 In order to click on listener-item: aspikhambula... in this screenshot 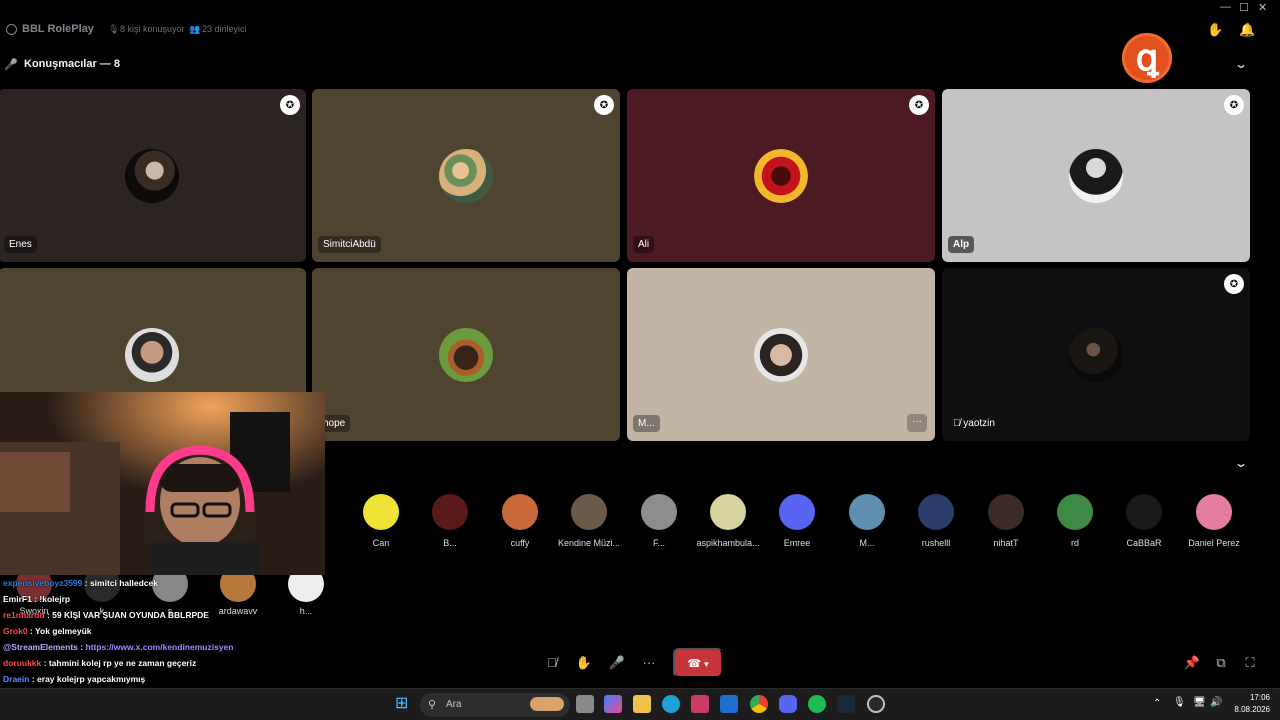, I will do `click(728, 521)`.